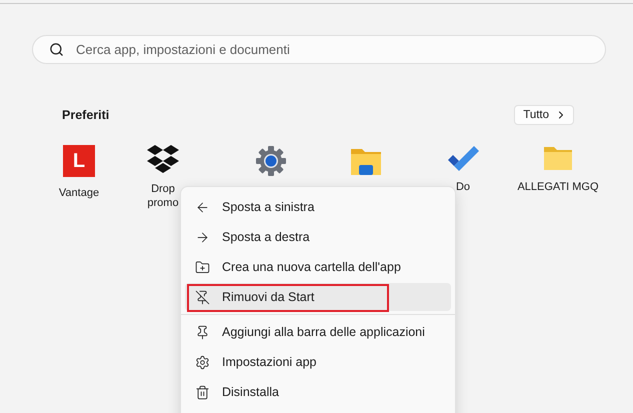 This screenshot has height=413, width=633. What do you see at coordinates (318, 392) in the screenshot?
I see `menu-item: Disinstalla` at bounding box center [318, 392].